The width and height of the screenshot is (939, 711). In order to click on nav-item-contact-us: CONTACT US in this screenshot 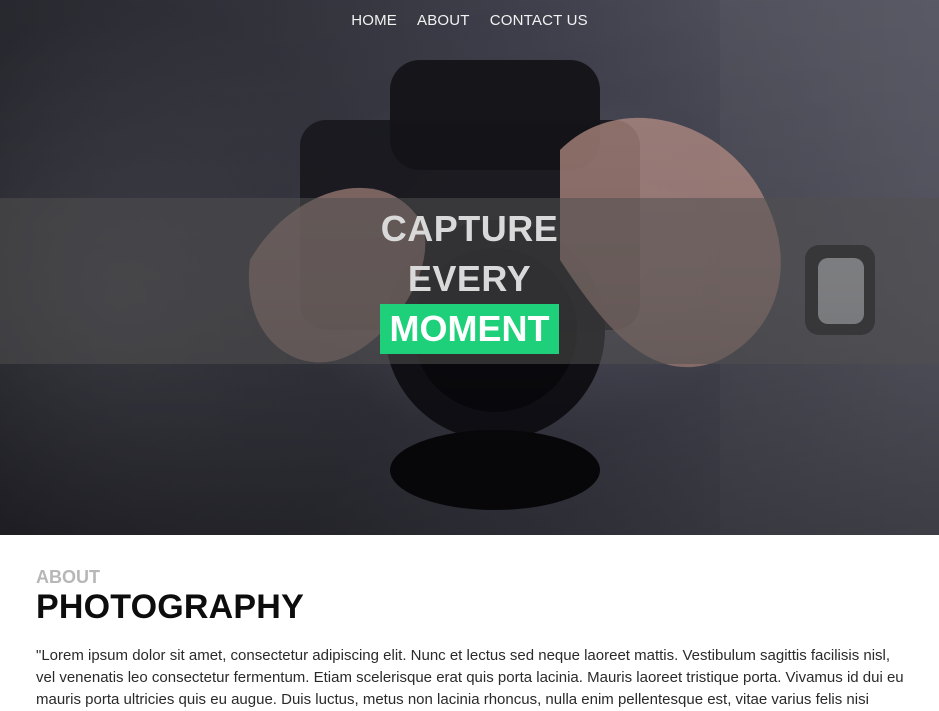, I will do `click(539, 20)`.